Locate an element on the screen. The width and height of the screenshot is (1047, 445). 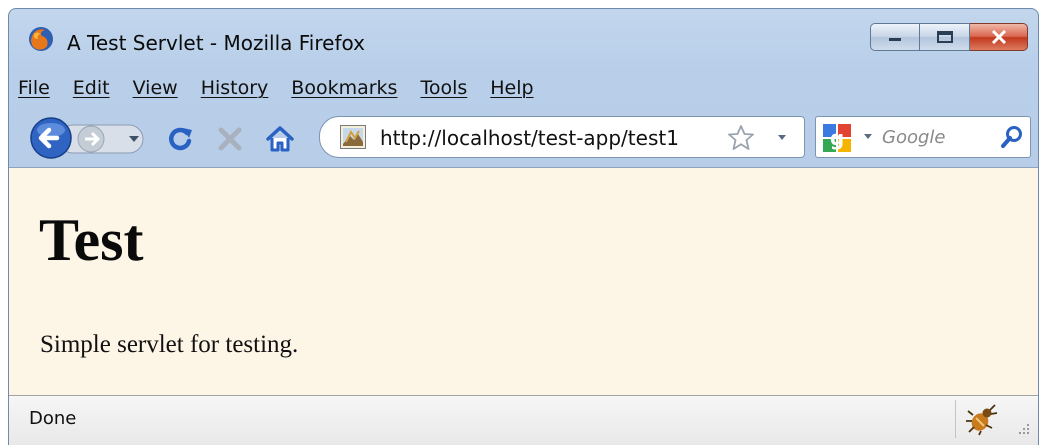
navigation-toolbar: http://localhost/test-app/test1 g is located at coordinates (523, 137).